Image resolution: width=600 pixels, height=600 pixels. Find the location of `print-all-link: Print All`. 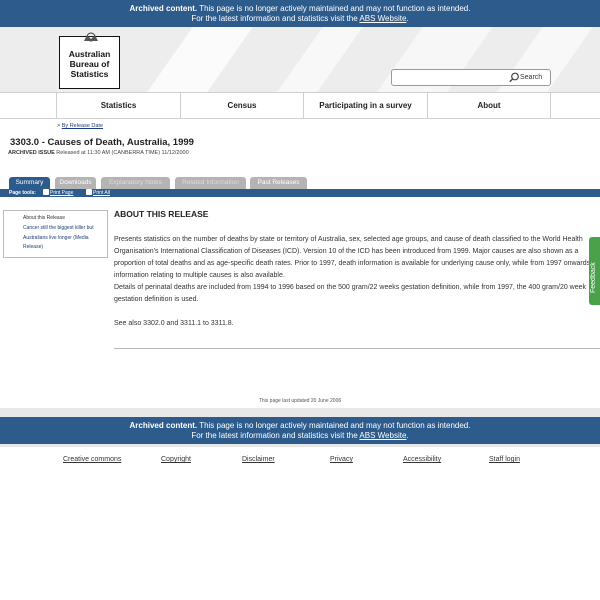

print-all-link: Print All is located at coordinates (98, 193).